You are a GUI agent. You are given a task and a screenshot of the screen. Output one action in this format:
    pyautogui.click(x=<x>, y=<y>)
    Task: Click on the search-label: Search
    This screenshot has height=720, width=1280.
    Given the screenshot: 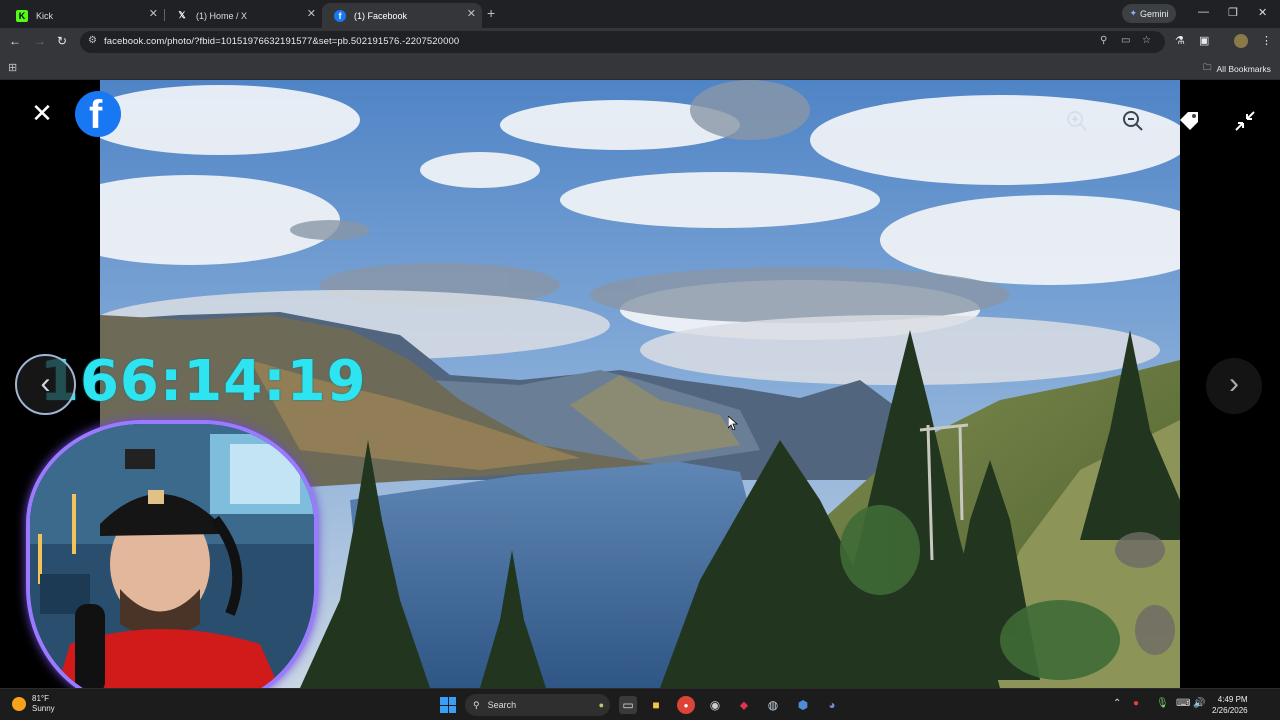 What is the action you would take?
    pyautogui.click(x=502, y=705)
    